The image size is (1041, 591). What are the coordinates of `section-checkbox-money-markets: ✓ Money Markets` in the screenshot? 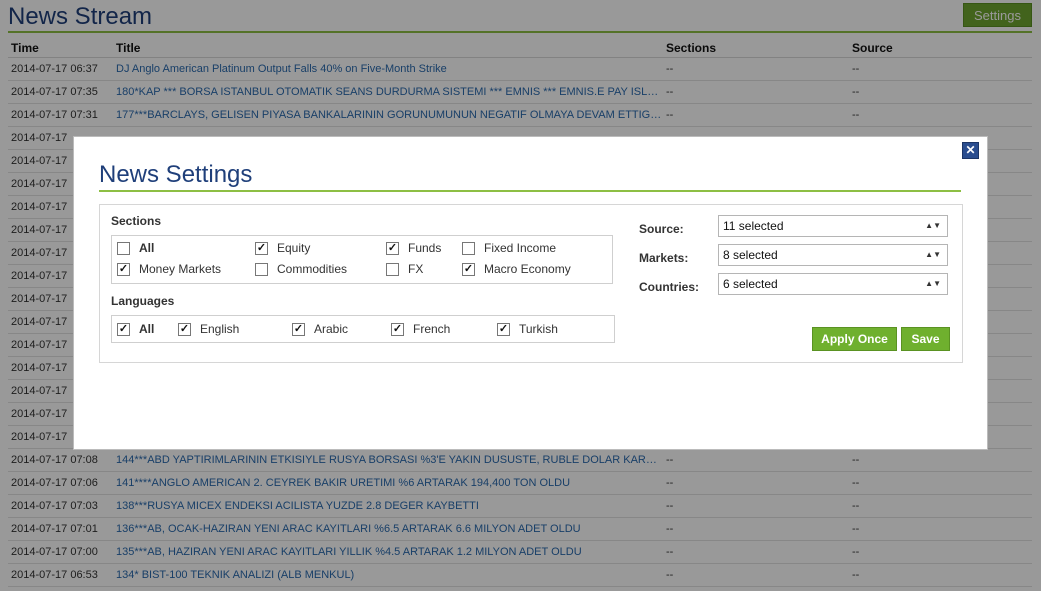 It's located at (169, 269).